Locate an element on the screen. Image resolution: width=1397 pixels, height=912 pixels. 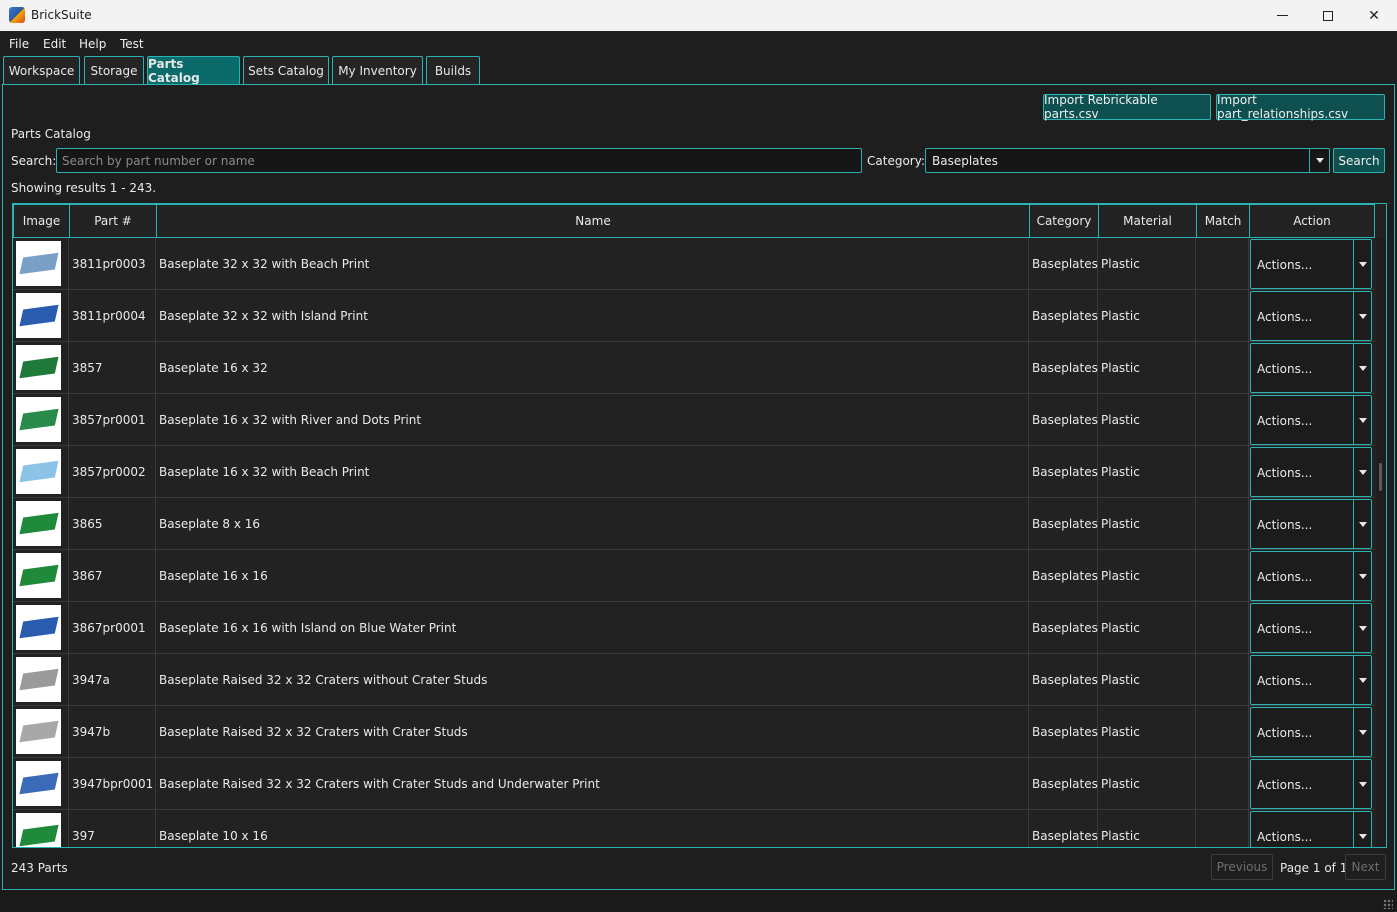
minimize-button is located at coordinates (1282, 15).